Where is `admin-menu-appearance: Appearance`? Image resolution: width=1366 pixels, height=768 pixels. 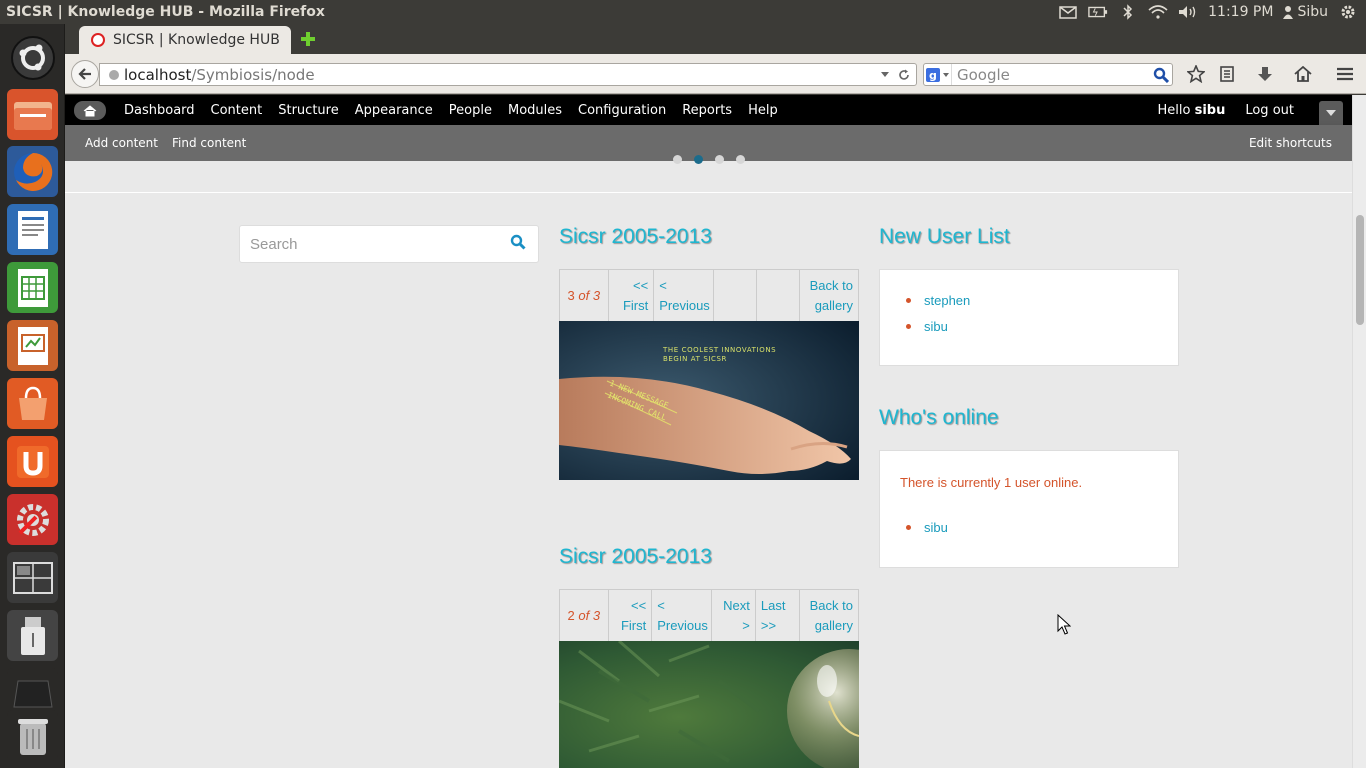 admin-menu-appearance: Appearance is located at coordinates (394, 110).